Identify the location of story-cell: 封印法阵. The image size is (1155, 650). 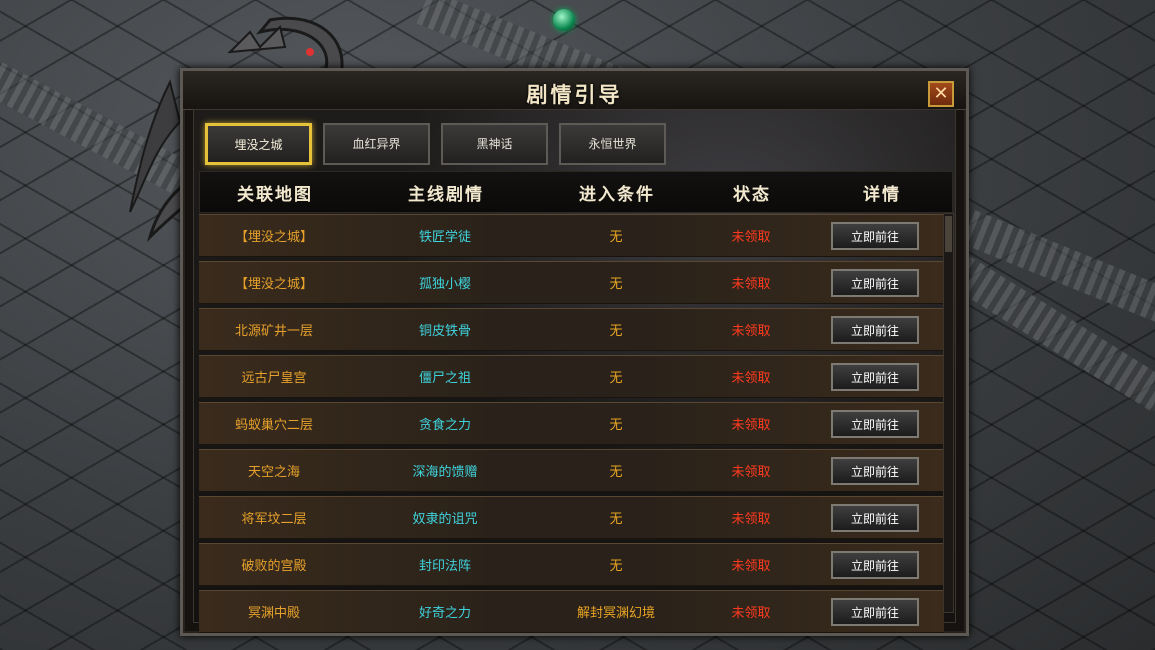
(444, 566).